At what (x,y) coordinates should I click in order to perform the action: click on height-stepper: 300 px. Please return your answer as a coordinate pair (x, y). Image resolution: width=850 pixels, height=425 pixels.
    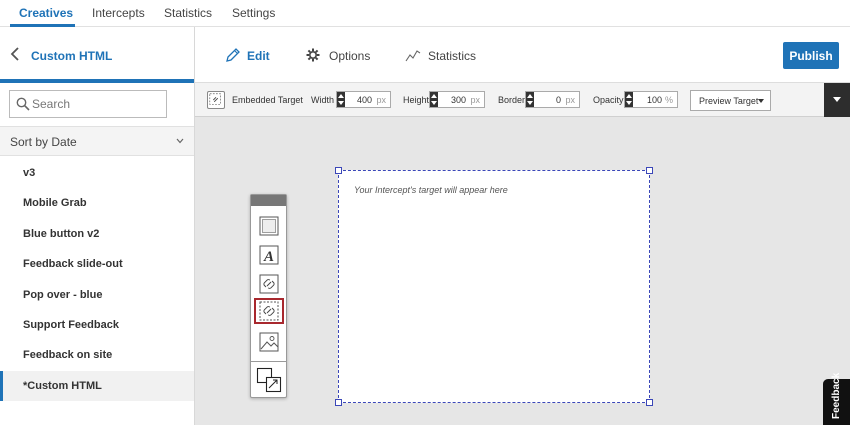
    Looking at the image, I should click on (457, 99).